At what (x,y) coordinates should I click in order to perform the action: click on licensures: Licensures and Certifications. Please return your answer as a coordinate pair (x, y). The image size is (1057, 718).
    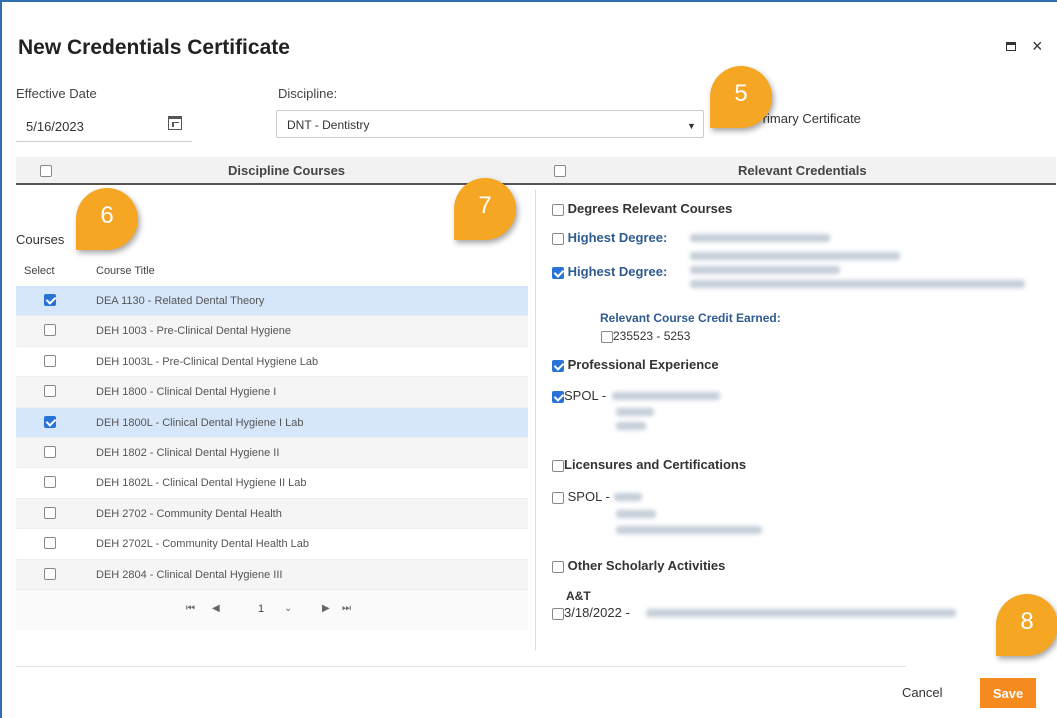
    Looking at the image, I should click on (649, 464).